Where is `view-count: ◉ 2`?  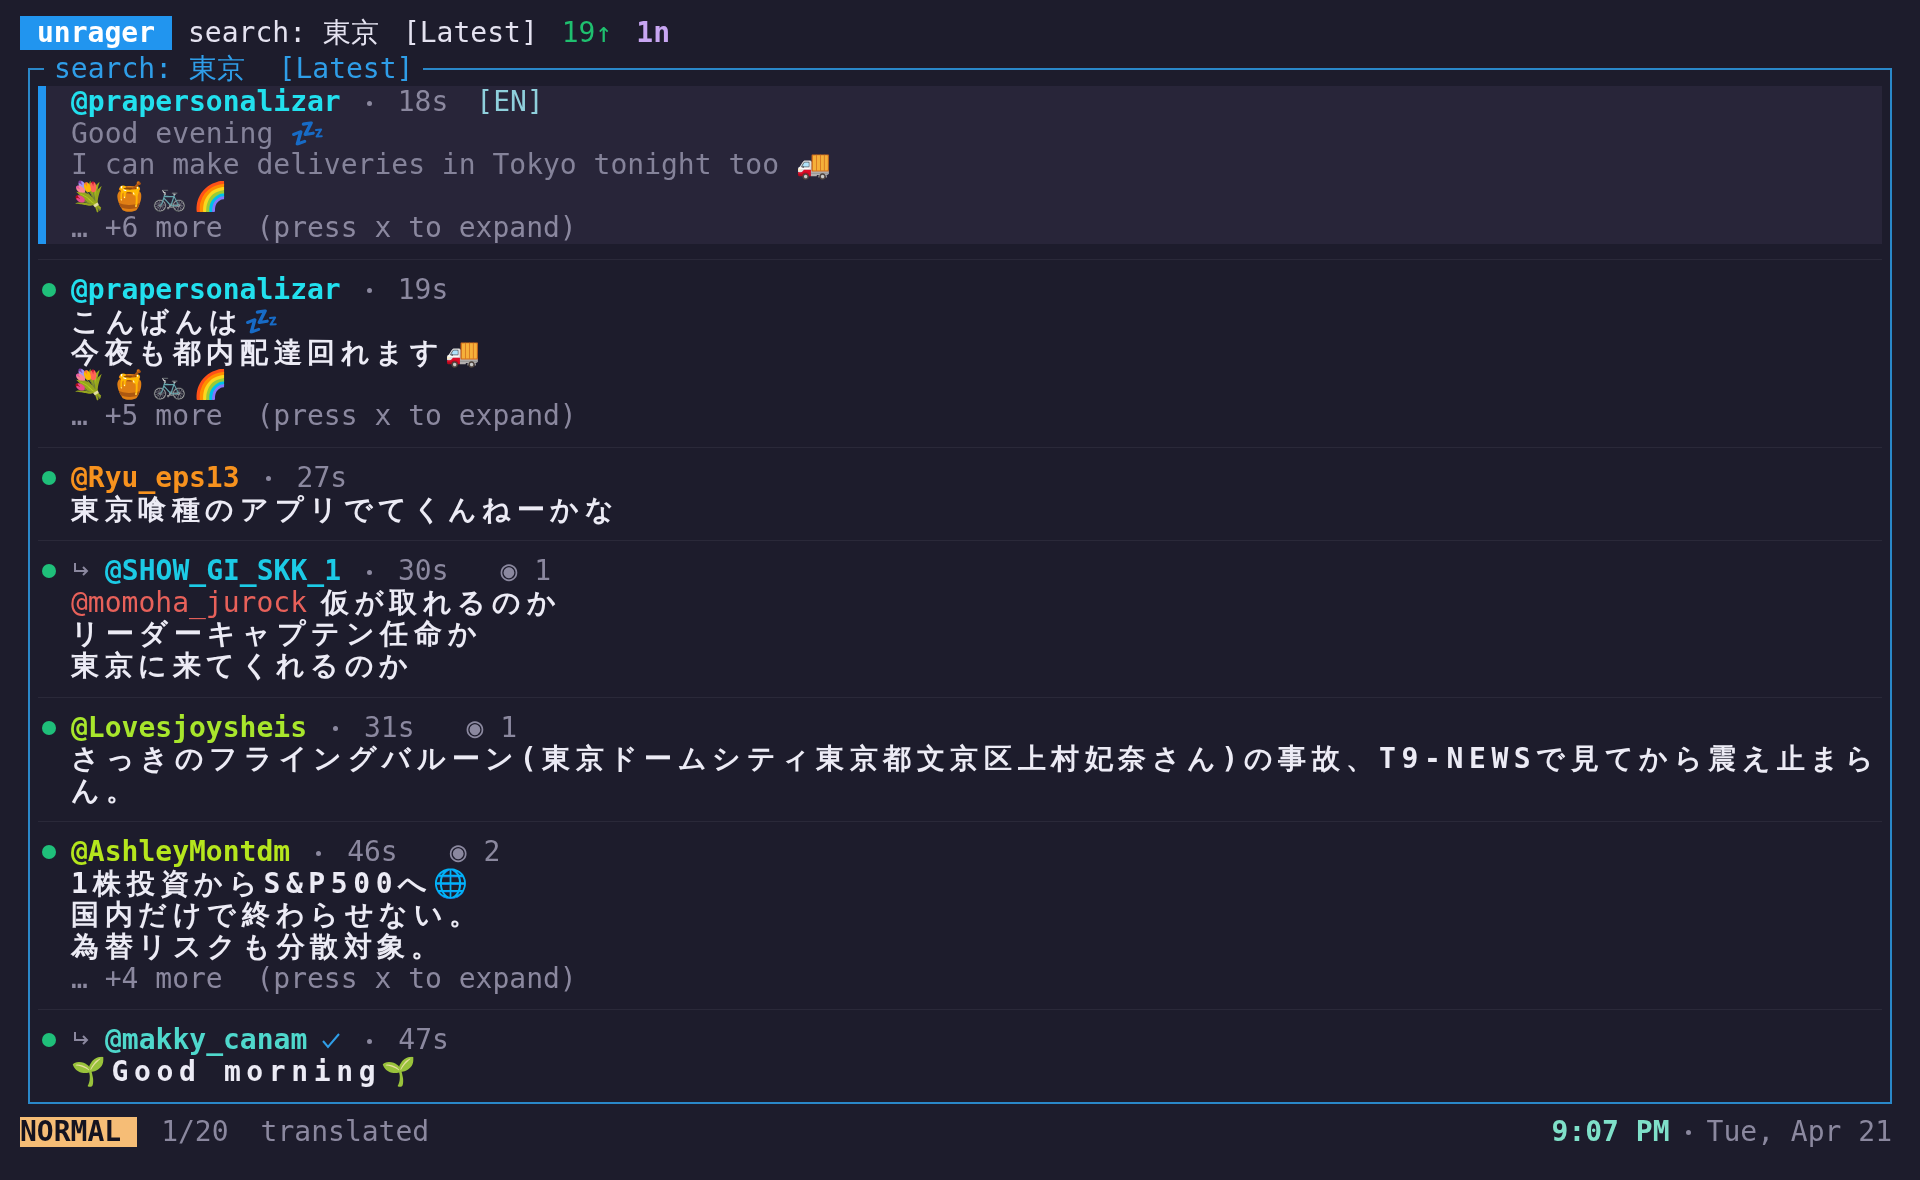
view-count: ◉ 2 is located at coordinates (475, 852).